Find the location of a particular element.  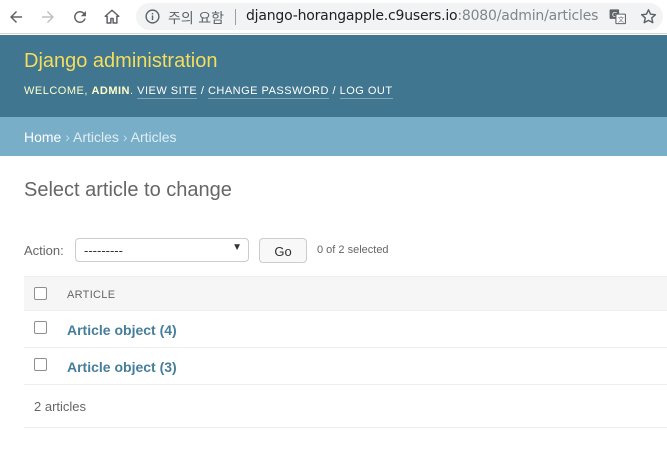

forward-button is located at coordinates (48, 17).